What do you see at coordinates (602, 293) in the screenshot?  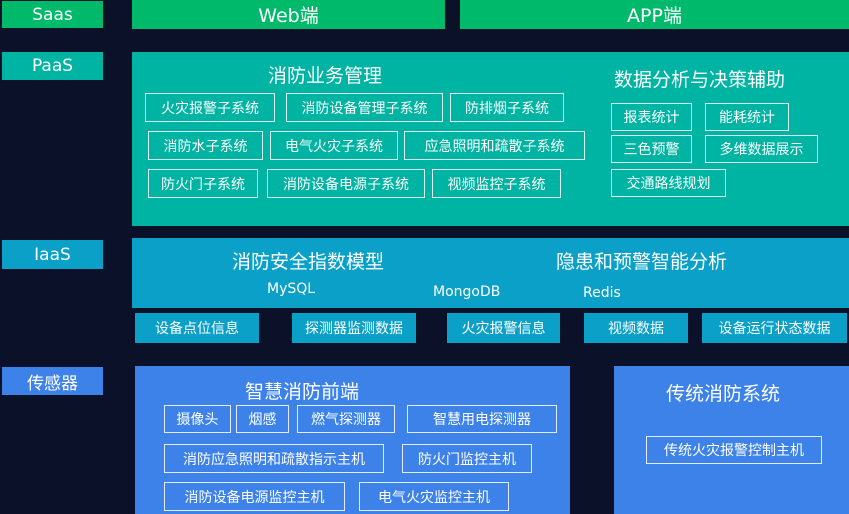 I see `database-redis: Redis` at bounding box center [602, 293].